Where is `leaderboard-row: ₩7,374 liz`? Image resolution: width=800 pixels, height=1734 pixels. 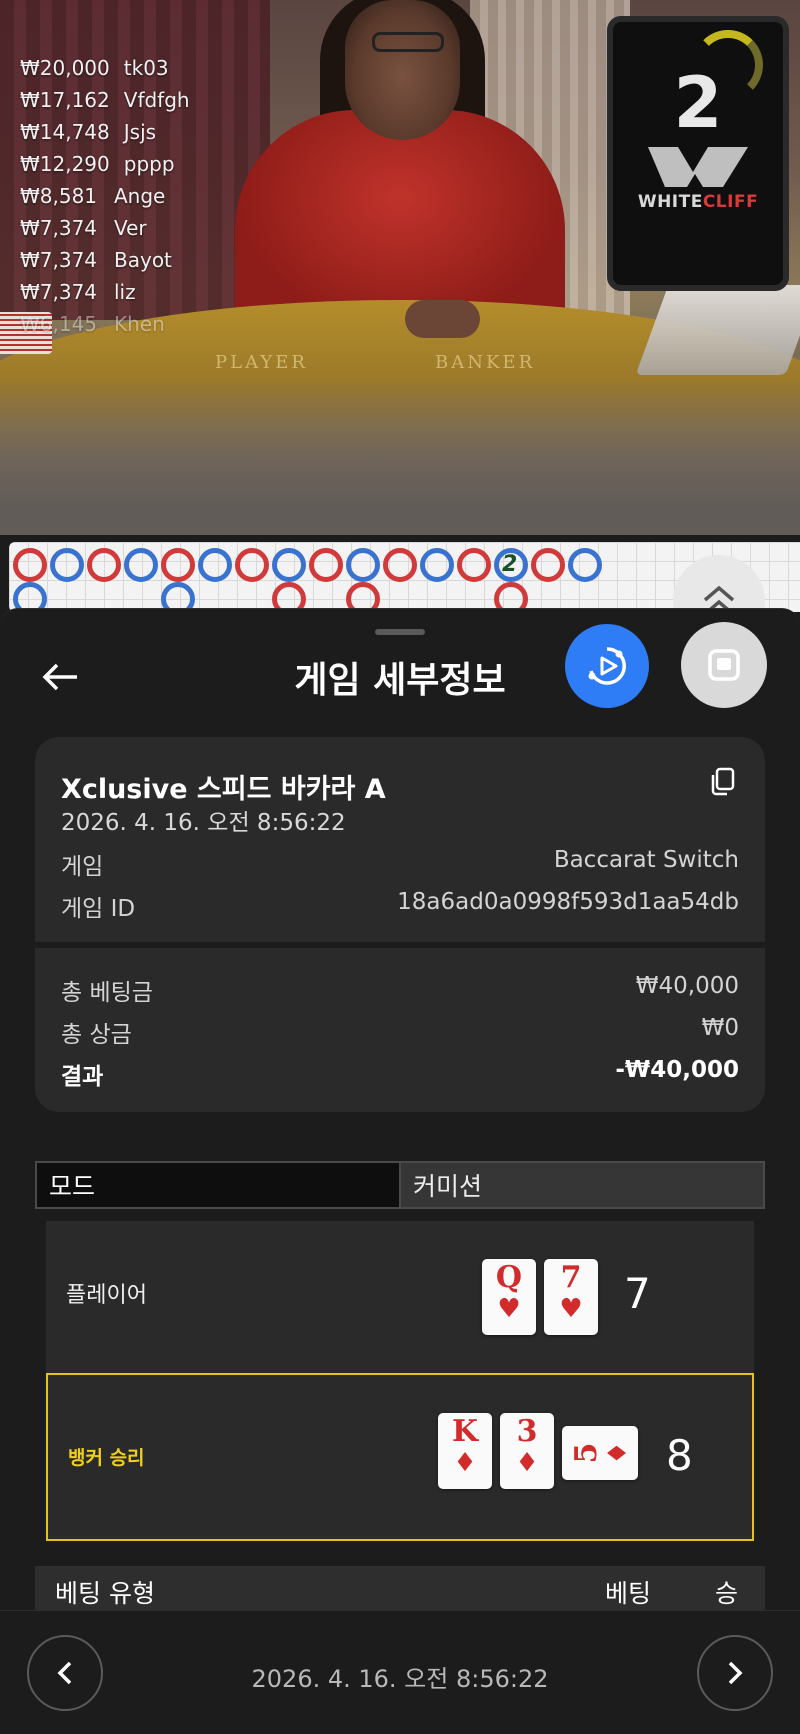
leaderboard-row: ₩7,374 liz is located at coordinates (105, 296).